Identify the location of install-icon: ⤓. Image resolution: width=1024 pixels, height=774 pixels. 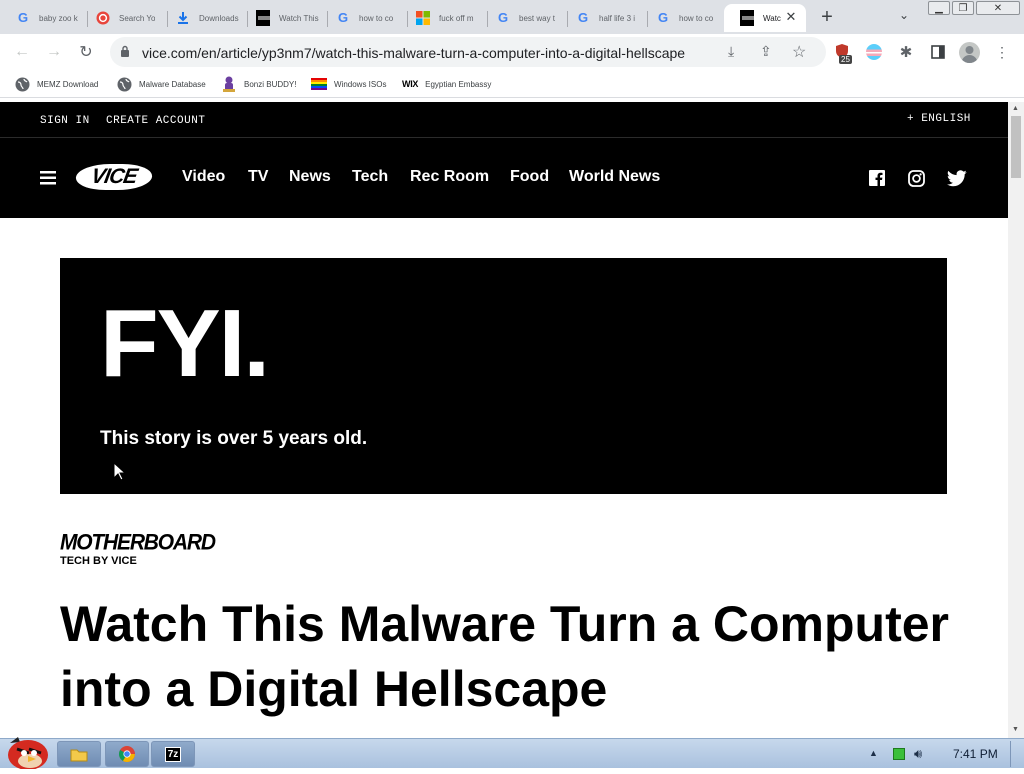
(737, 52).